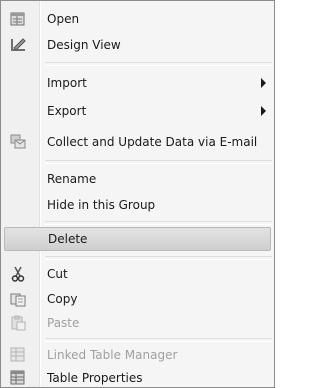  What do you see at coordinates (18, 299) in the screenshot?
I see `copy-icon` at bounding box center [18, 299].